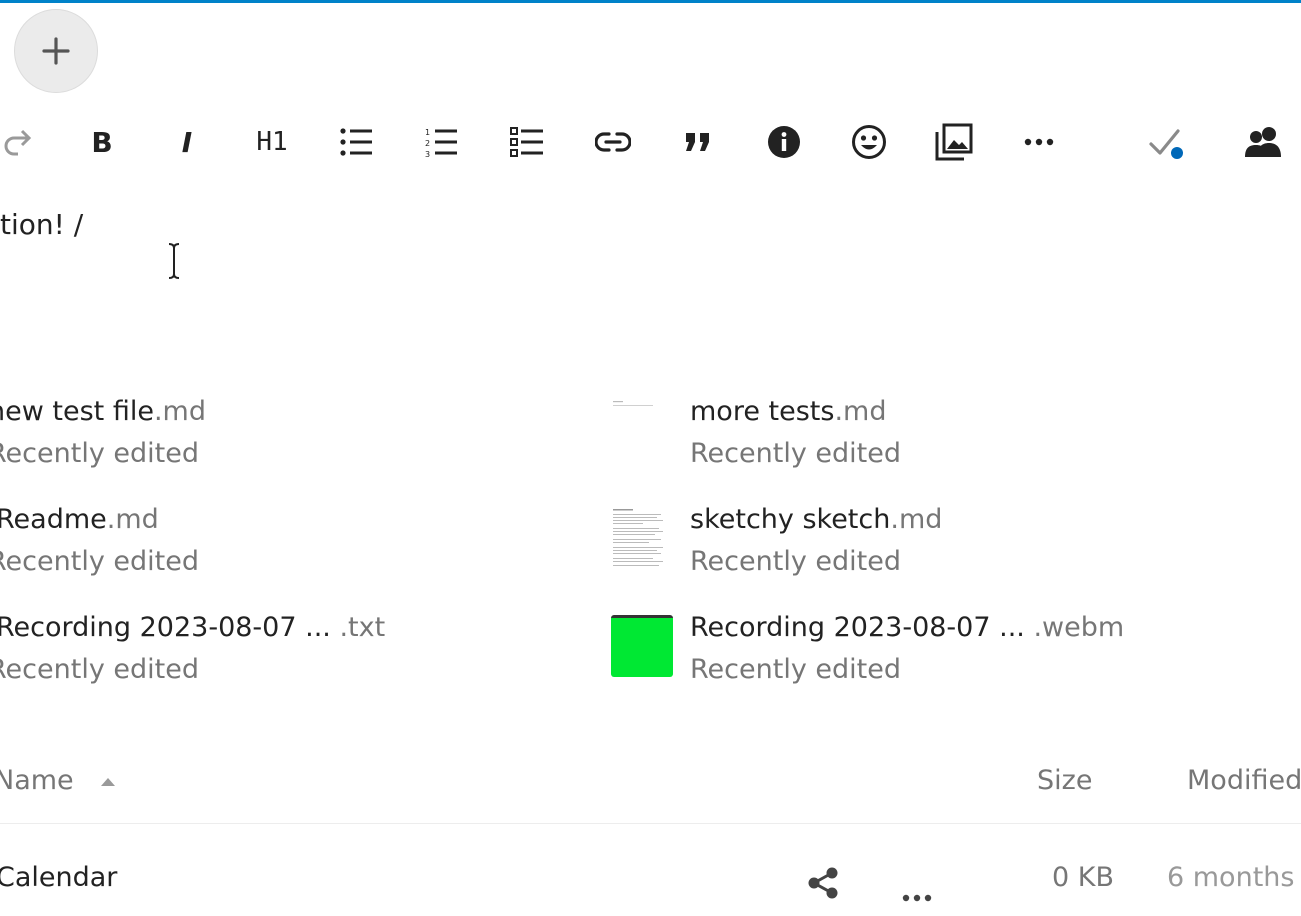 The width and height of the screenshot is (1301, 916). I want to click on name-column-header: Name, so click(58, 780).